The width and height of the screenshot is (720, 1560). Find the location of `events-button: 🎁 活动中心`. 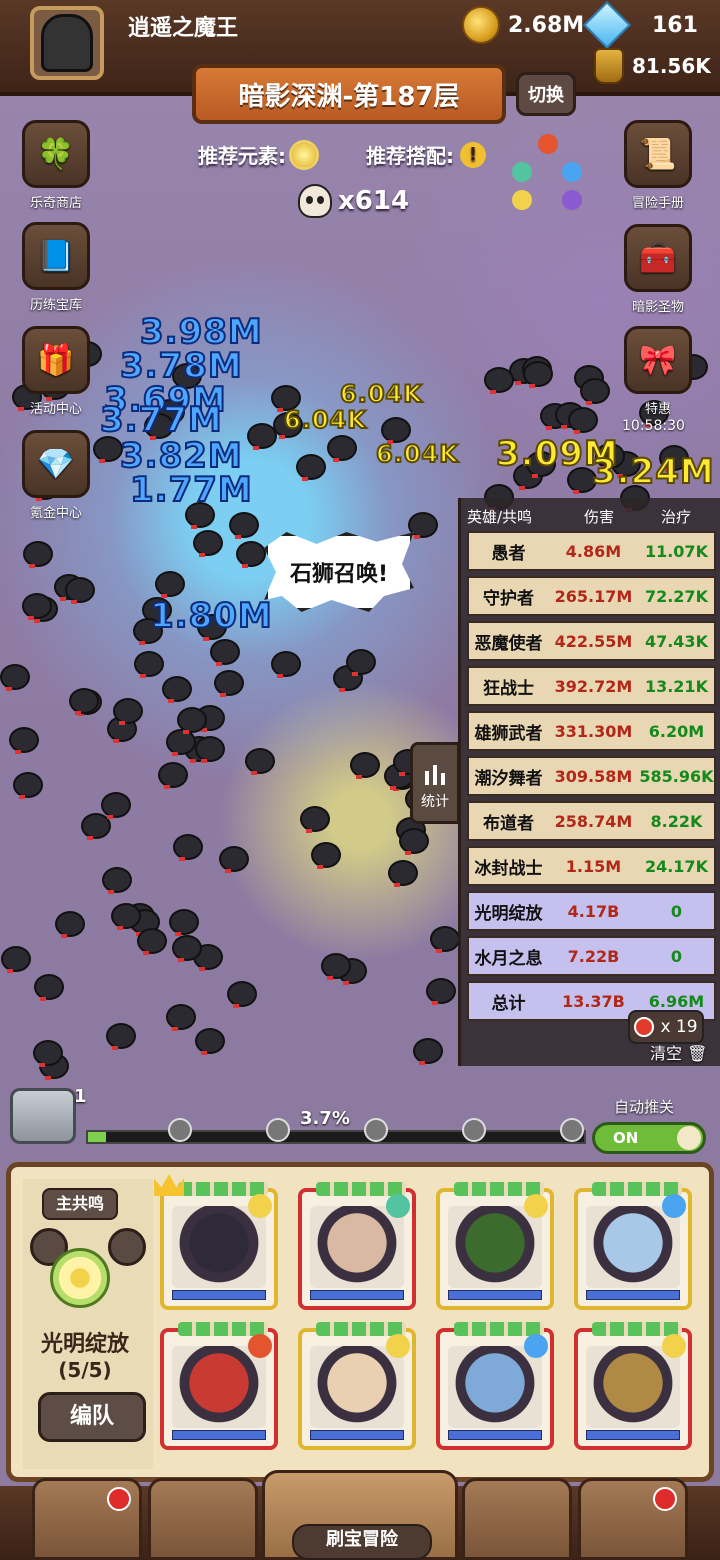

events-button: 🎁 活动中心 is located at coordinates (56, 371).